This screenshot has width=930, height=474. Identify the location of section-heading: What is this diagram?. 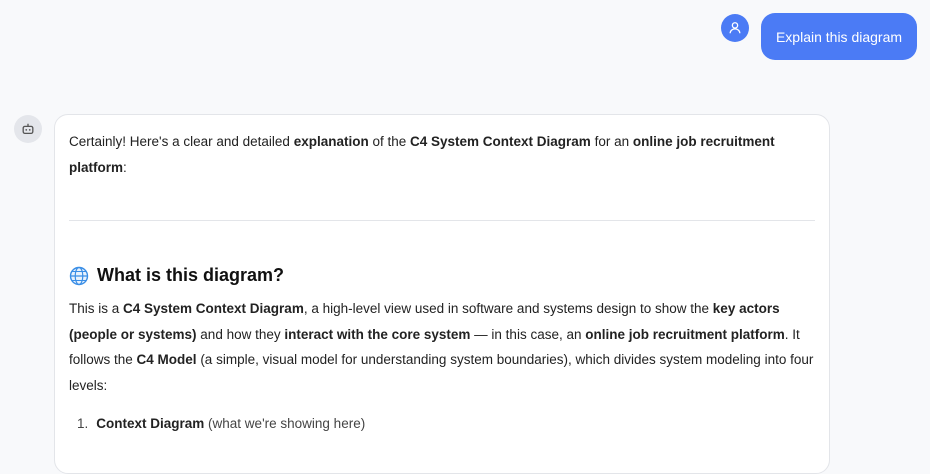
(442, 275).